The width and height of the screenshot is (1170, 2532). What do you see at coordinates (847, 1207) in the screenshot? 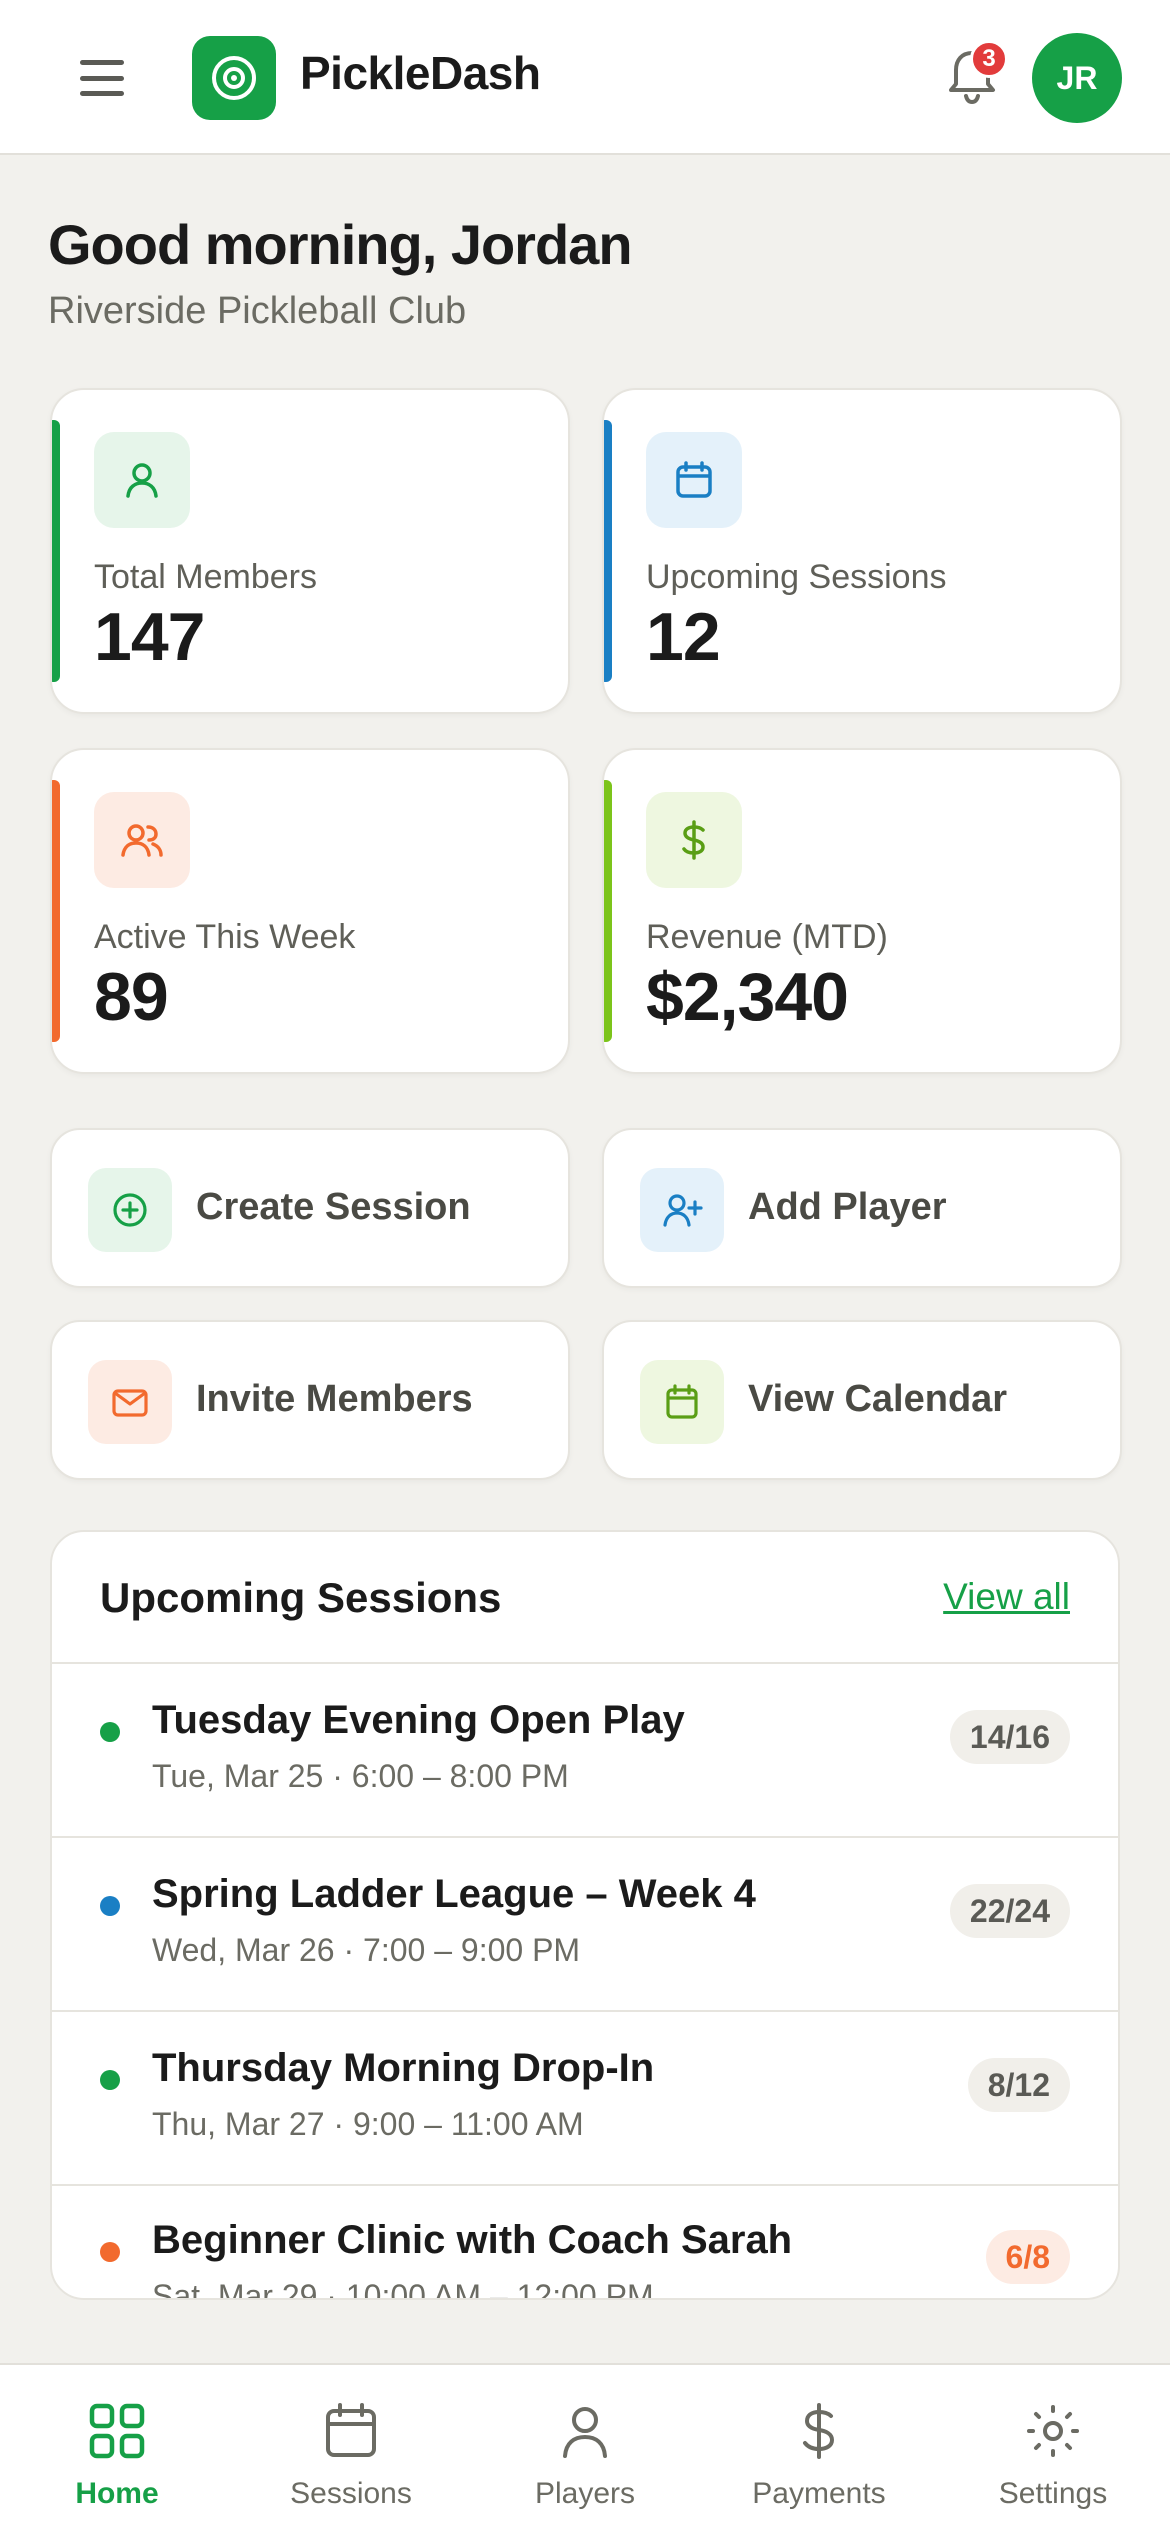
I see `action-label: Add Player` at bounding box center [847, 1207].